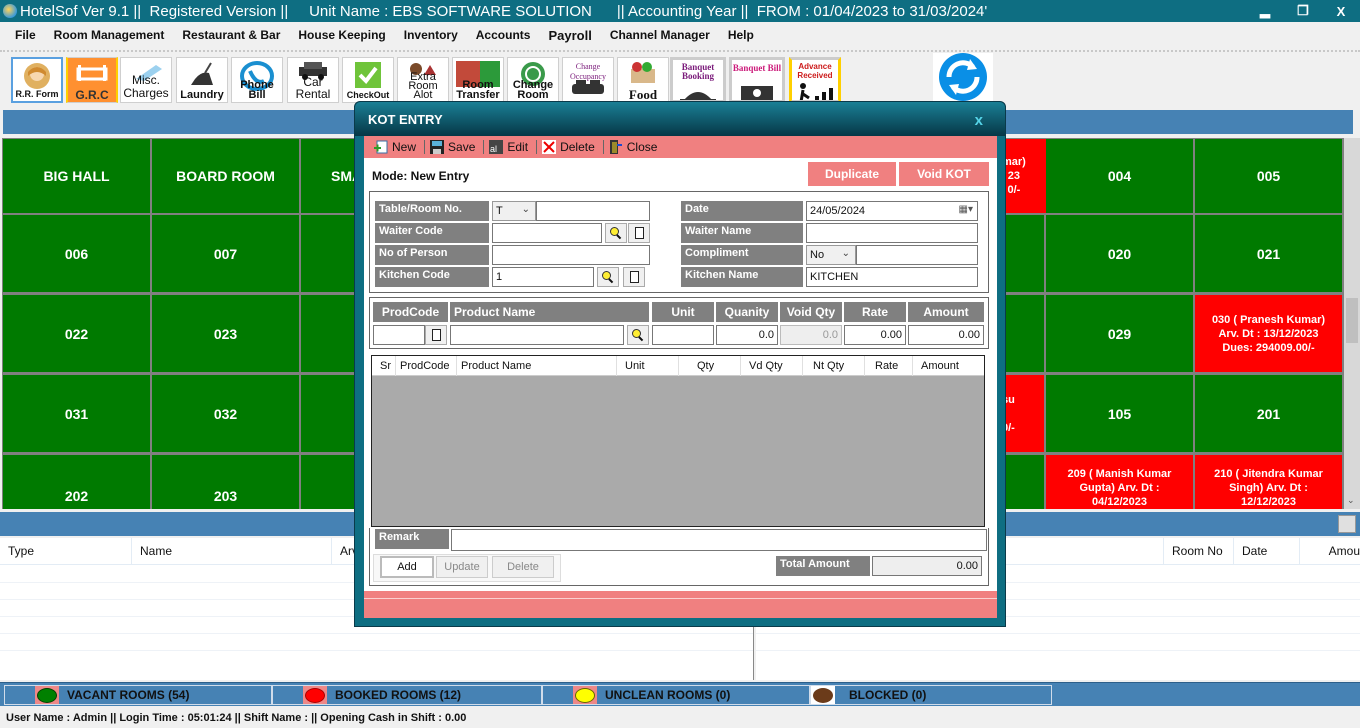 The height and width of the screenshot is (728, 1360). What do you see at coordinates (588, 80) in the screenshot?
I see `change-occupancy-button: Change Occupancy` at bounding box center [588, 80].